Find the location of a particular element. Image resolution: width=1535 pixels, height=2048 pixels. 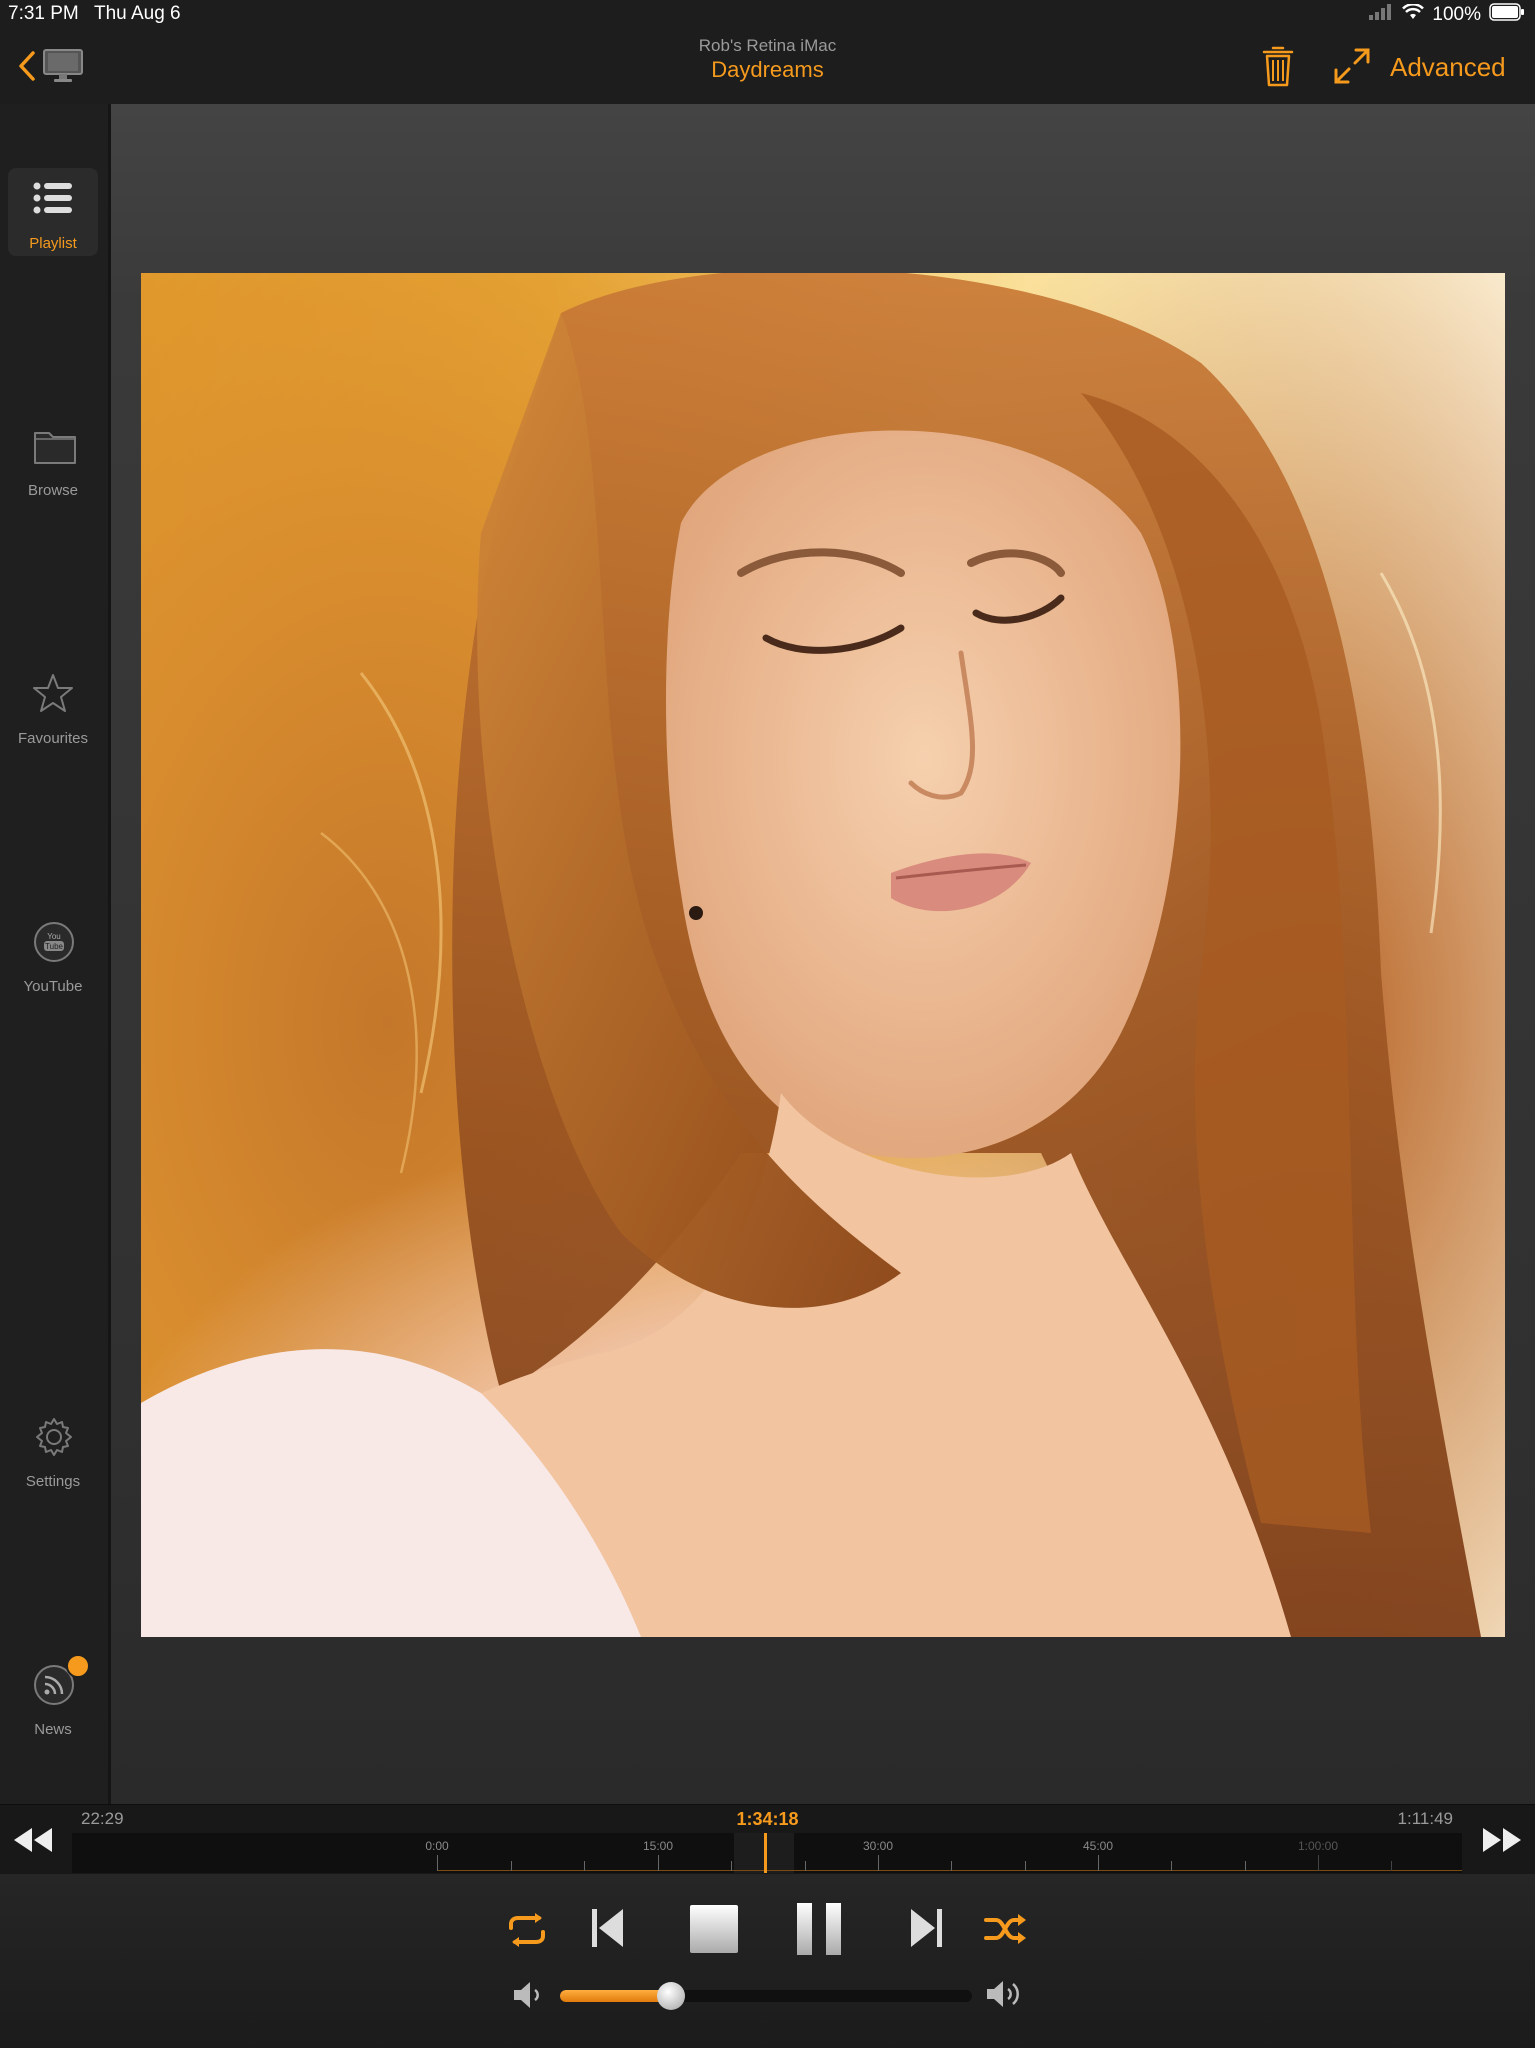

status-bar: 7:31 PM Thu Aug 6 100% is located at coordinates (767, 15).